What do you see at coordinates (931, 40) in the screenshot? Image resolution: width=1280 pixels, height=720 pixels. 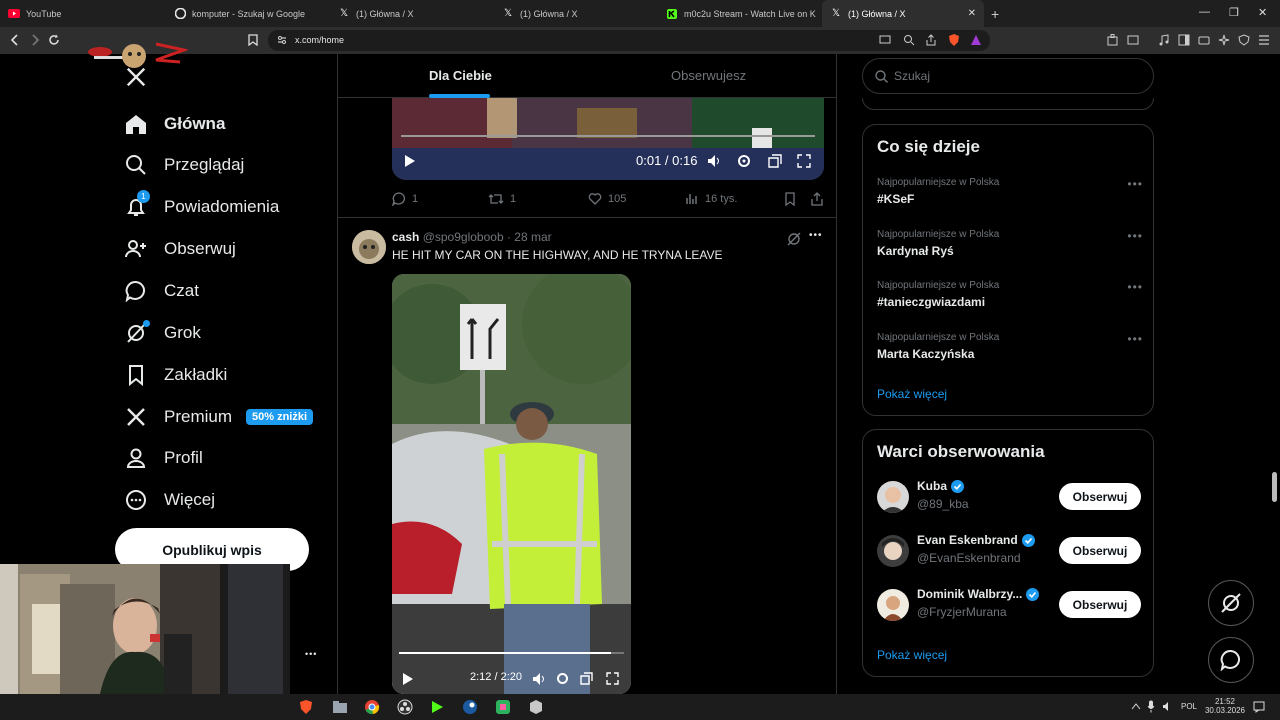 I see `share-icon` at bounding box center [931, 40].